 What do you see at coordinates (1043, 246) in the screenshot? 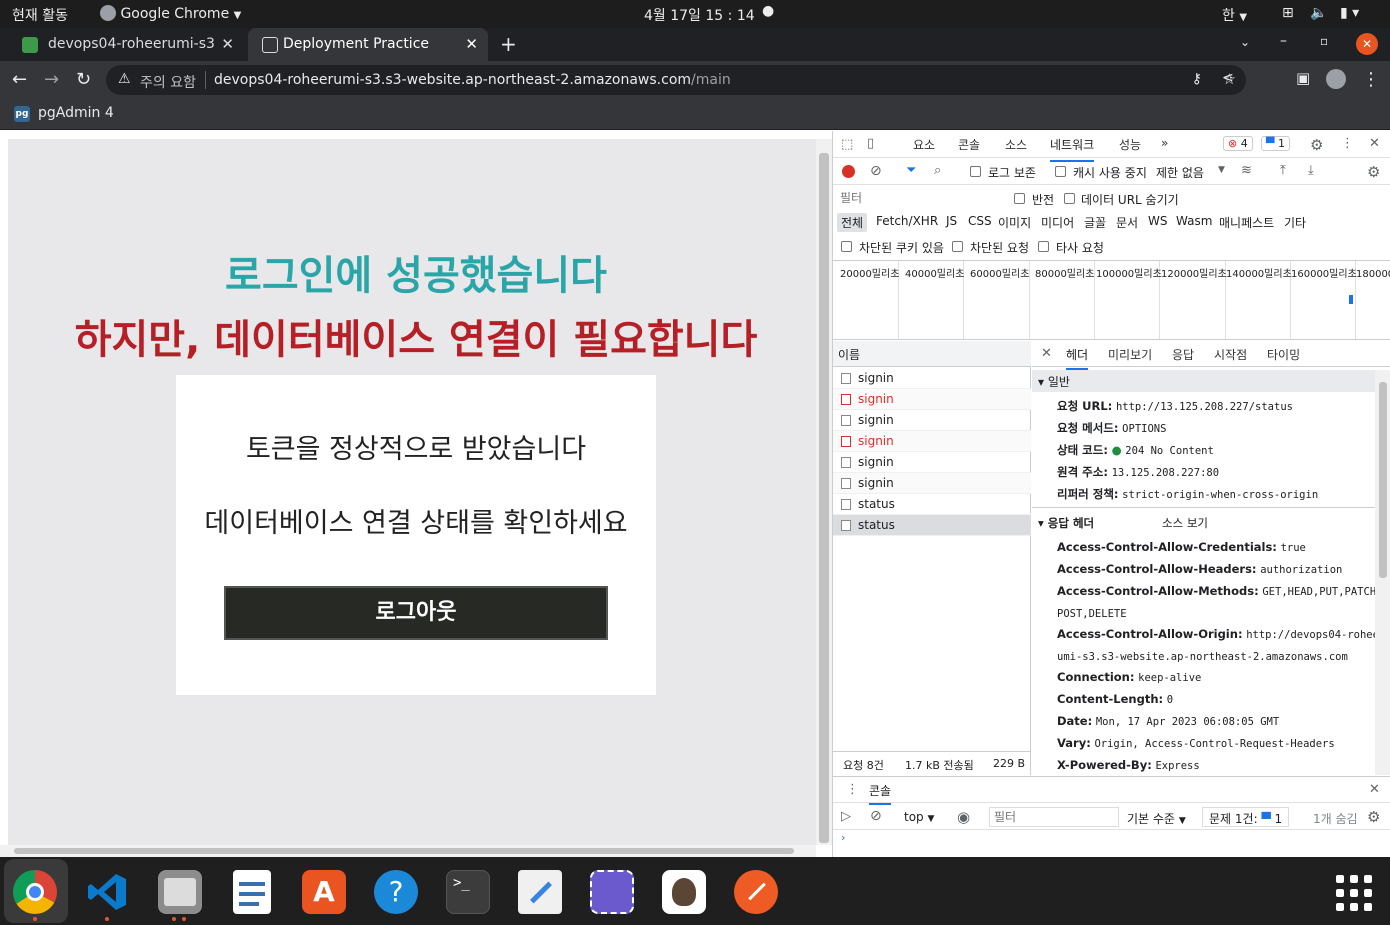
I see `third-party-checkbox` at bounding box center [1043, 246].